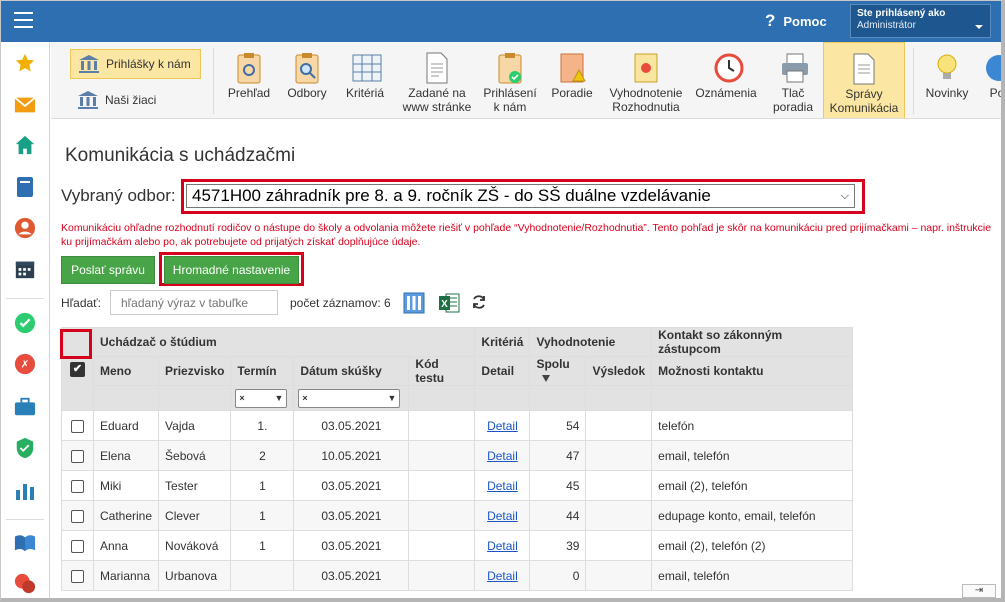 Image resolution: width=1005 pixels, height=602 pixels. I want to click on cell-priezvisko: Urbanova, so click(195, 575).